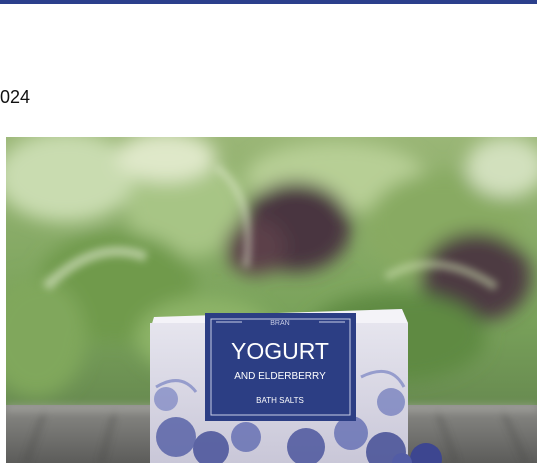 This screenshot has height=463, width=537. What do you see at coordinates (280, 376) in the screenshot?
I see `product-subname: AND ELDERBERRY` at bounding box center [280, 376].